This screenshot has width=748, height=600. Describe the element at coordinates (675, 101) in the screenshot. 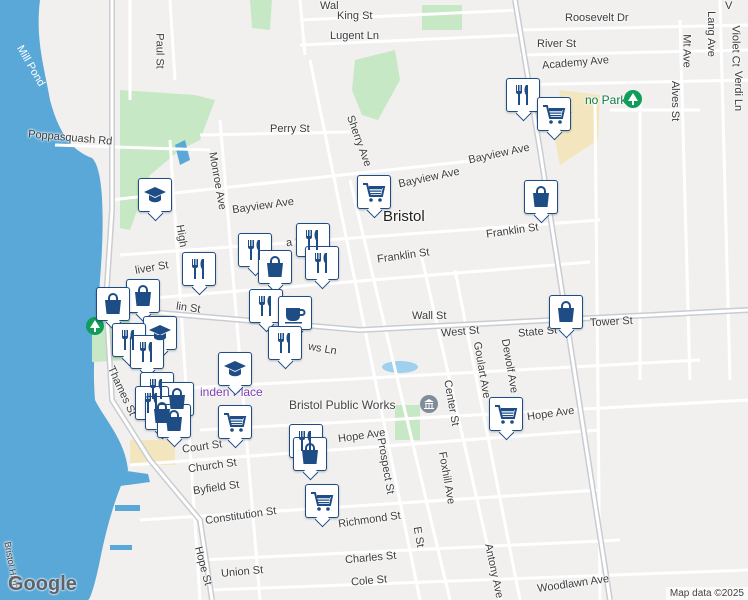

I see `street-label: Alves St` at that location.